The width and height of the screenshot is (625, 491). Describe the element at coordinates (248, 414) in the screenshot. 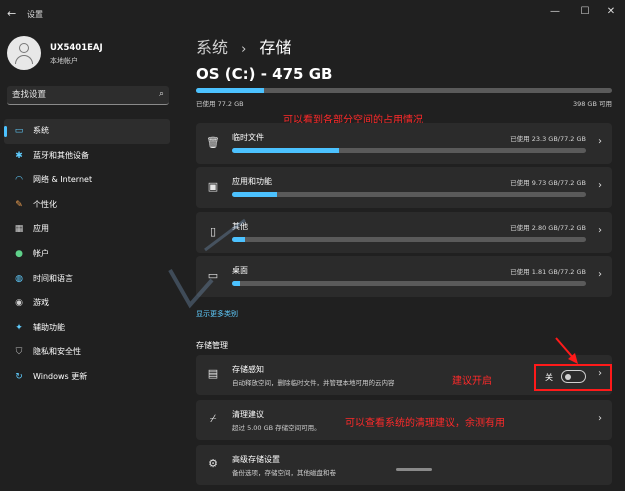

I see `cleanup-title: 清理建议` at that location.